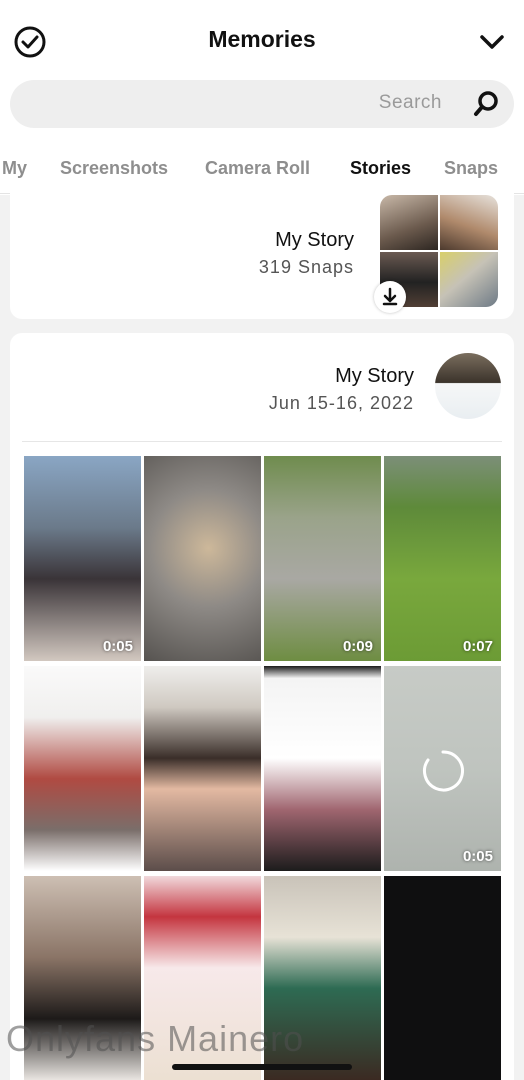 This screenshot has height=1080, width=524. I want to click on story-name: My Story, so click(314, 240).